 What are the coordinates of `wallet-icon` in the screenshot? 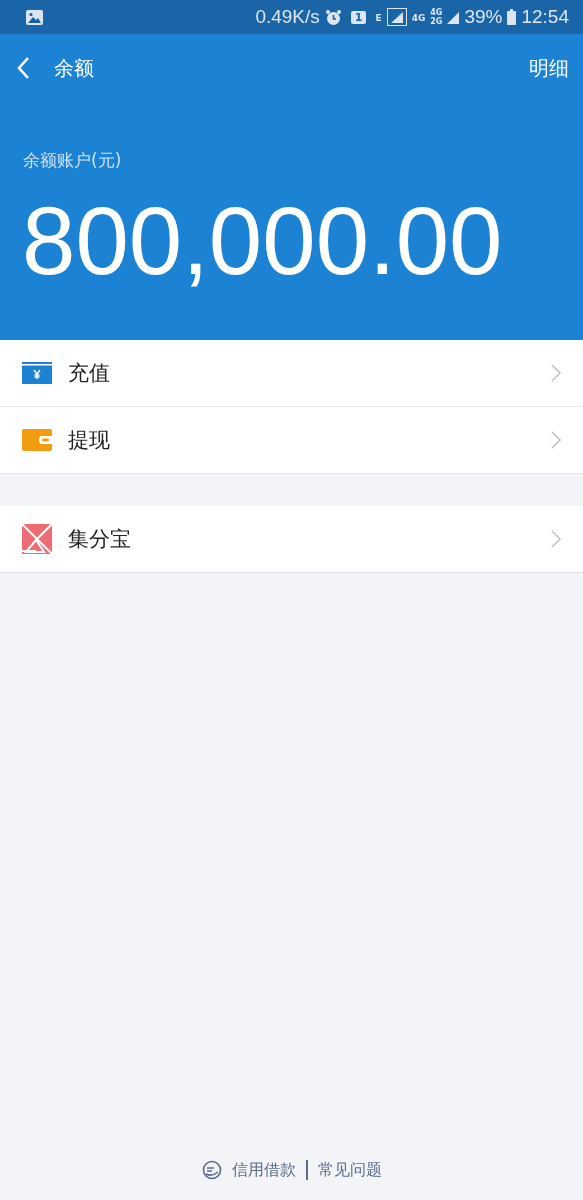 It's located at (37, 440).